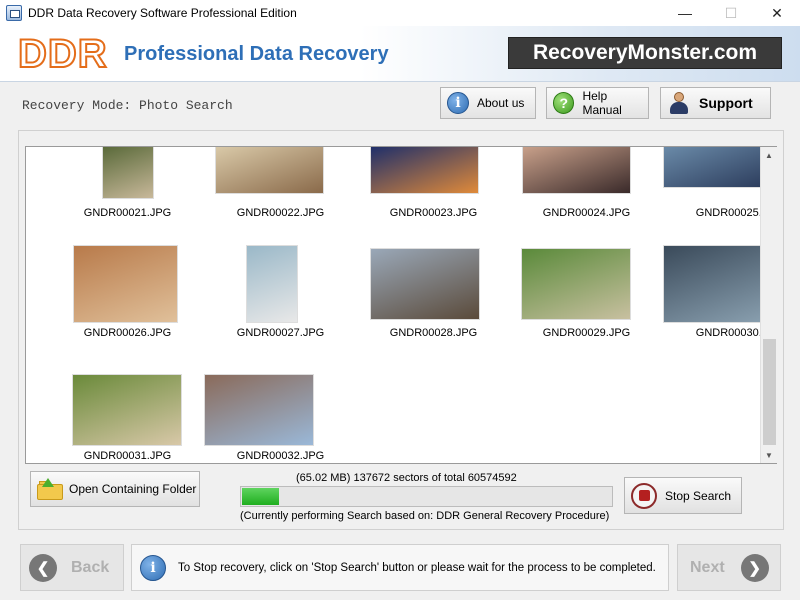  I want to click on photo-thumbnail: GNDR00027.JPG, so click(280, 305).